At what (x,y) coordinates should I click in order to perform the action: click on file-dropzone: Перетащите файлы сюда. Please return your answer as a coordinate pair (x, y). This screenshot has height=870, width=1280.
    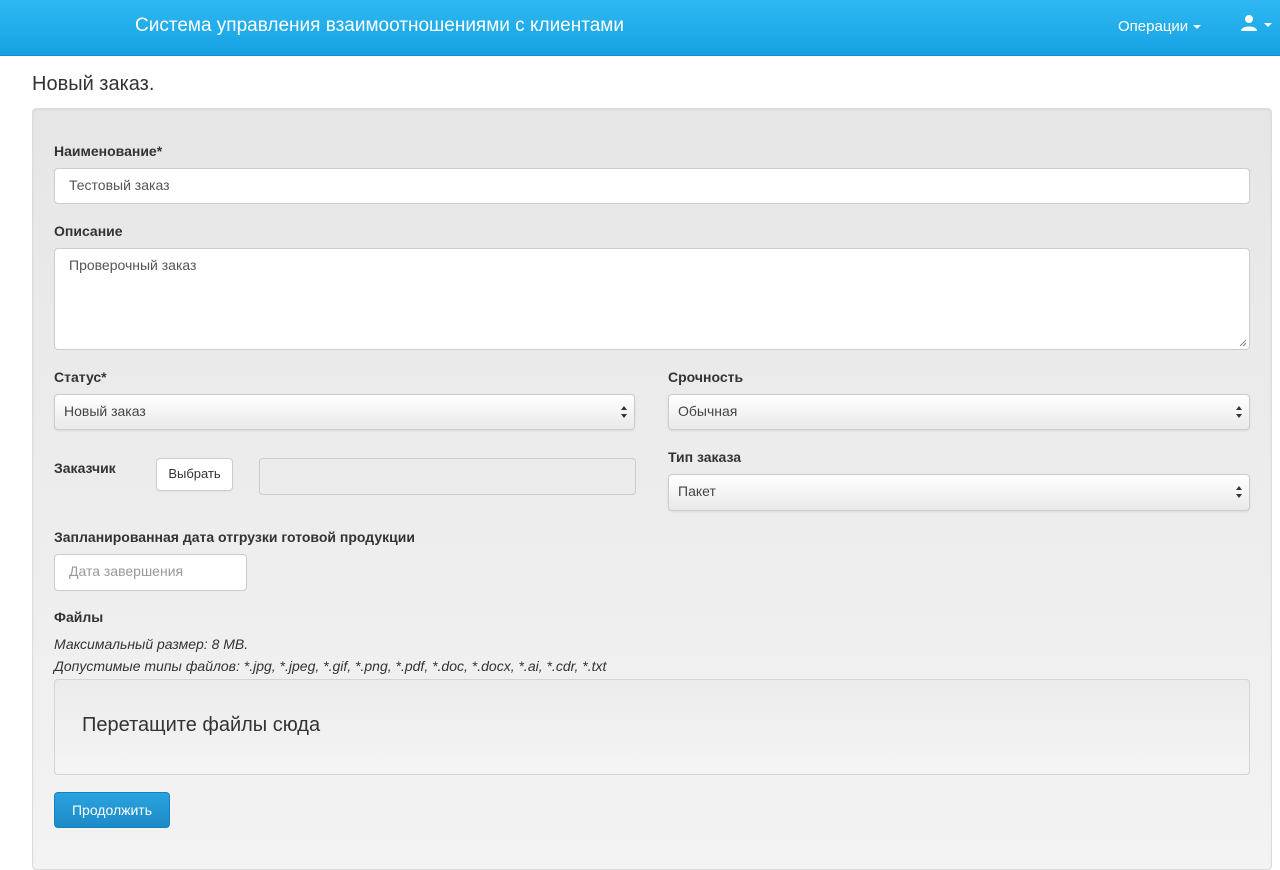
    Looking at the image, I should click on (652, 727).